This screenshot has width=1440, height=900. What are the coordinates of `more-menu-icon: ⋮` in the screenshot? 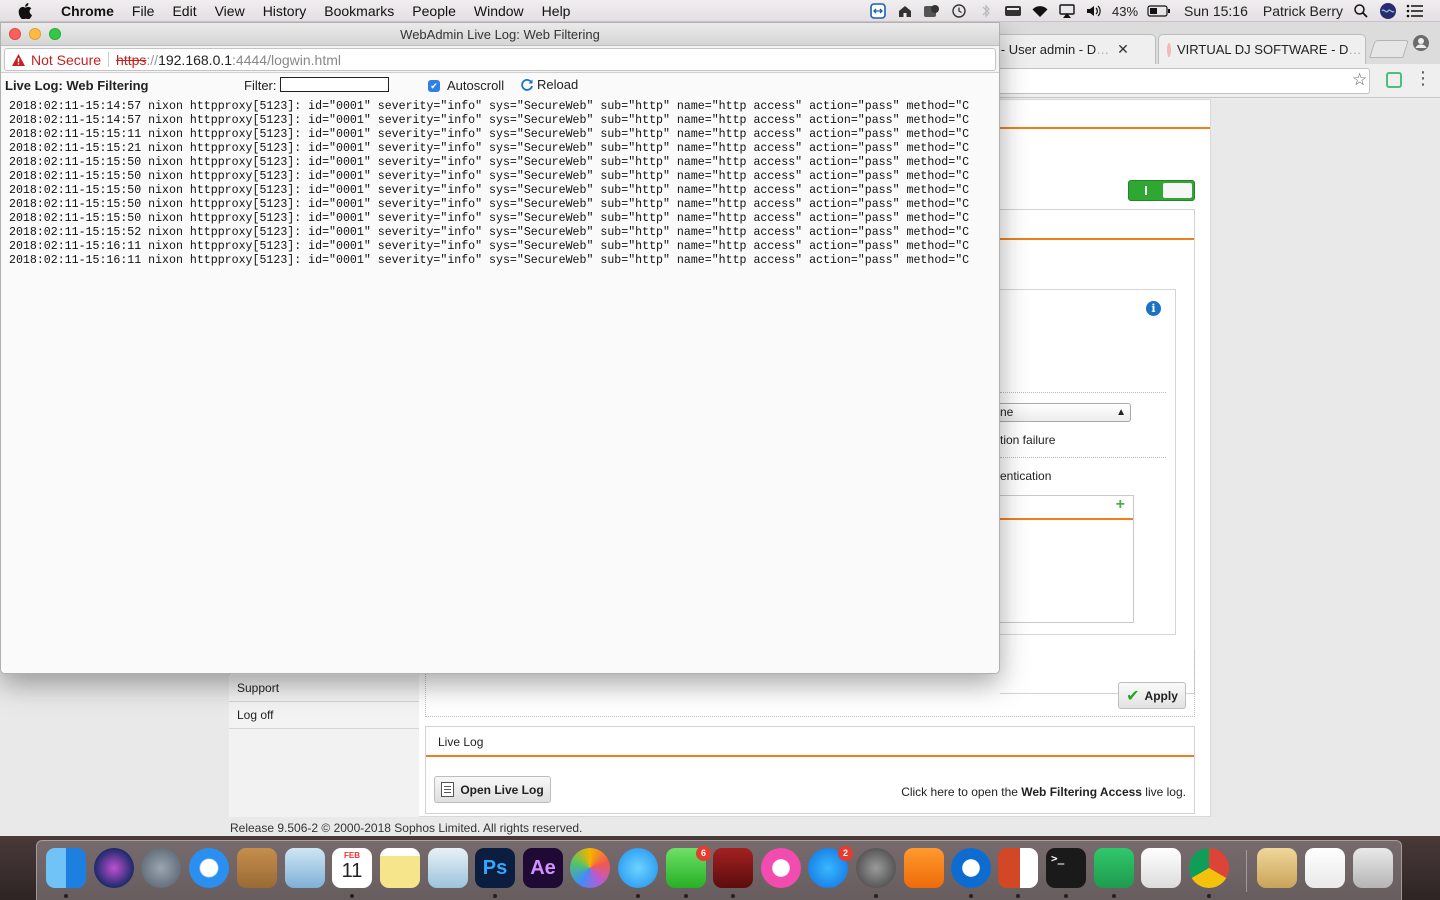 It's located at (1423, 78).